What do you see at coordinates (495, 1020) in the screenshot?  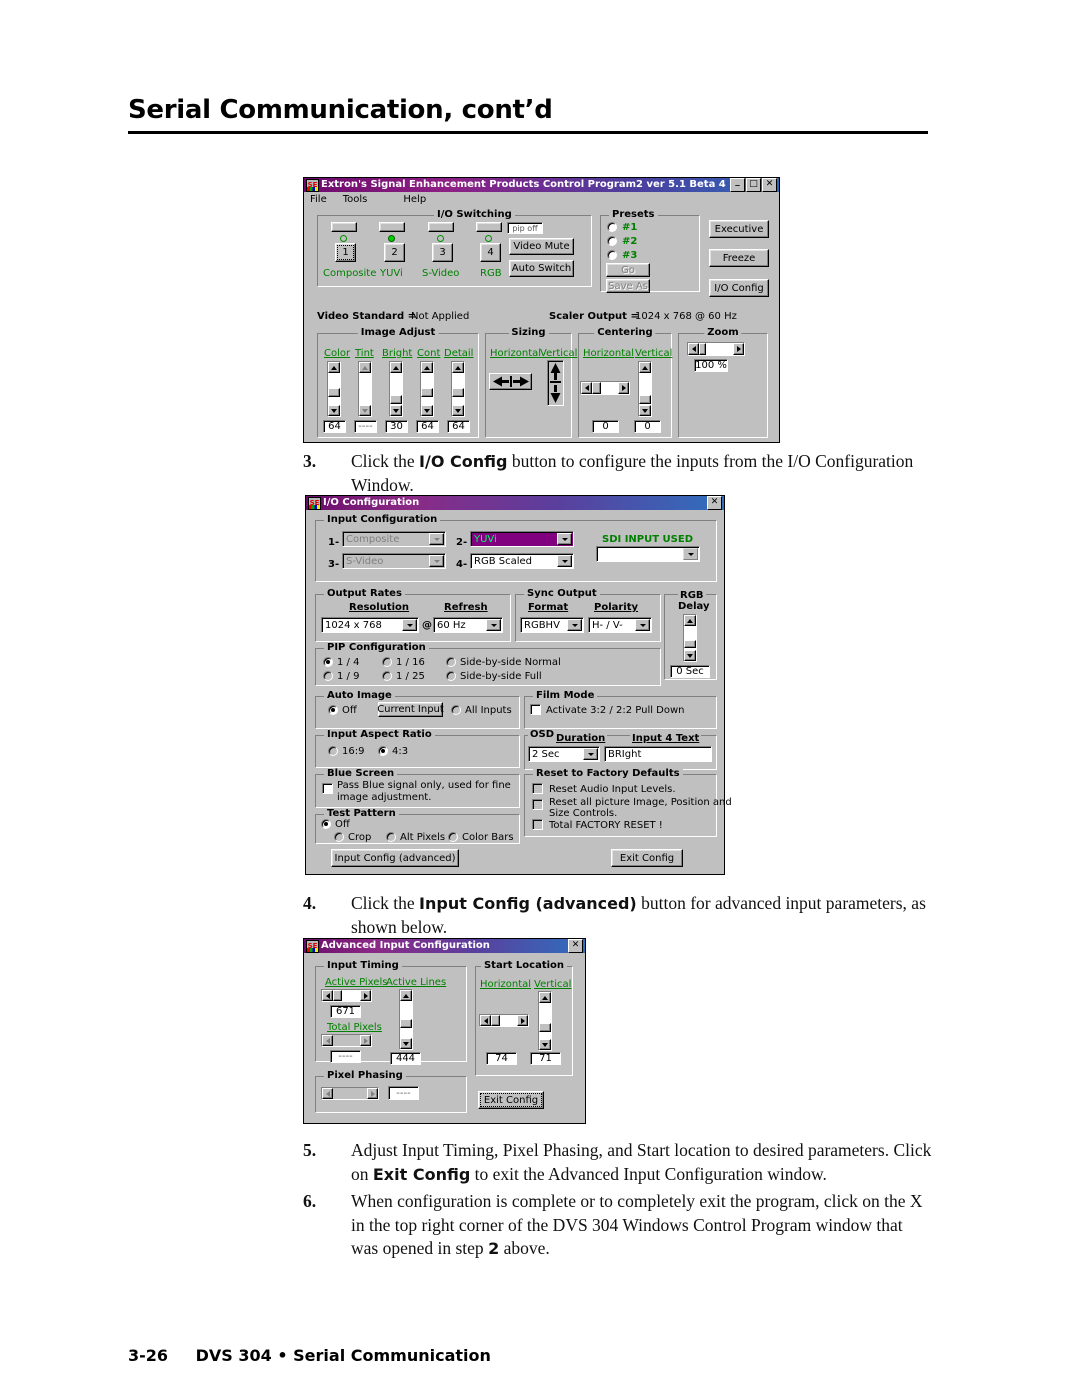 I see `start-h-thumb` at bounding box center [495, 1020].